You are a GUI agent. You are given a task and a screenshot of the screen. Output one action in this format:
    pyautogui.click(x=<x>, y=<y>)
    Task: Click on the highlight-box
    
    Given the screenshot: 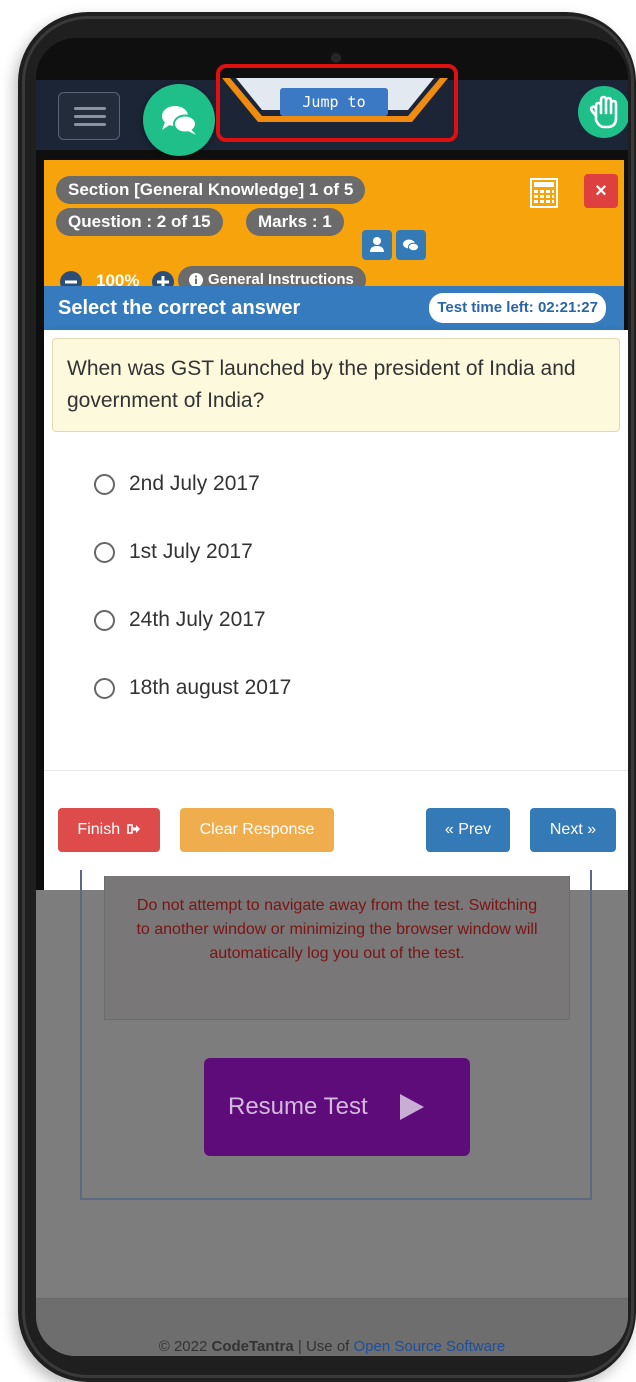 What is the action you would take?
    pyautogui.click(x=337, y=103)
    